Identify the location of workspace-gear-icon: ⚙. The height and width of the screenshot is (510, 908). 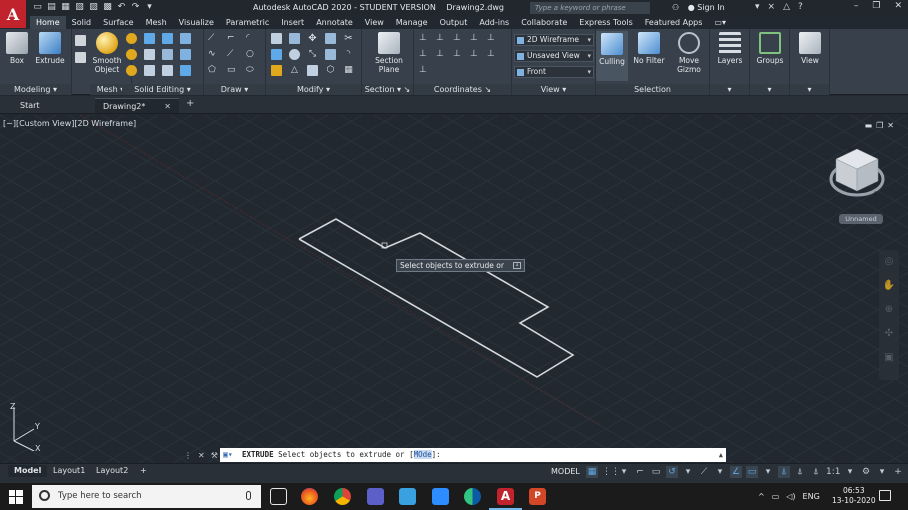
(866, 472).